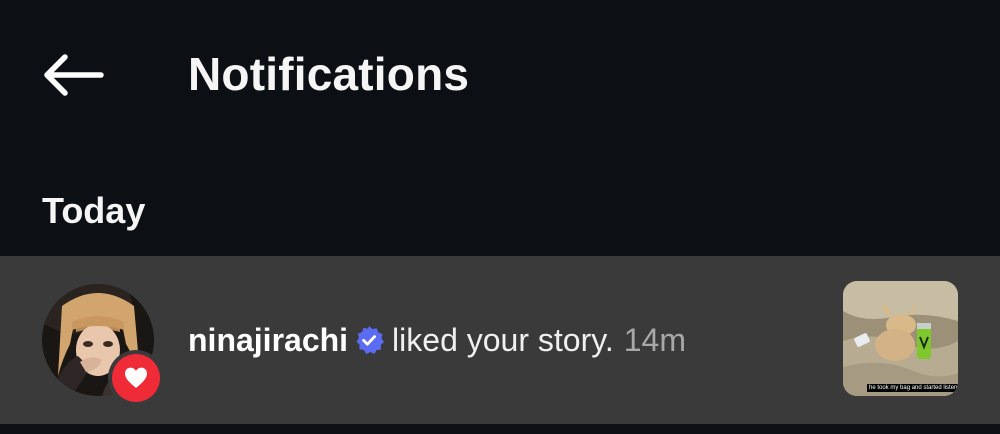 The height and width of the screenshot is (434, 1000). I want to click on section-header-today: Today, so click(94, 210).